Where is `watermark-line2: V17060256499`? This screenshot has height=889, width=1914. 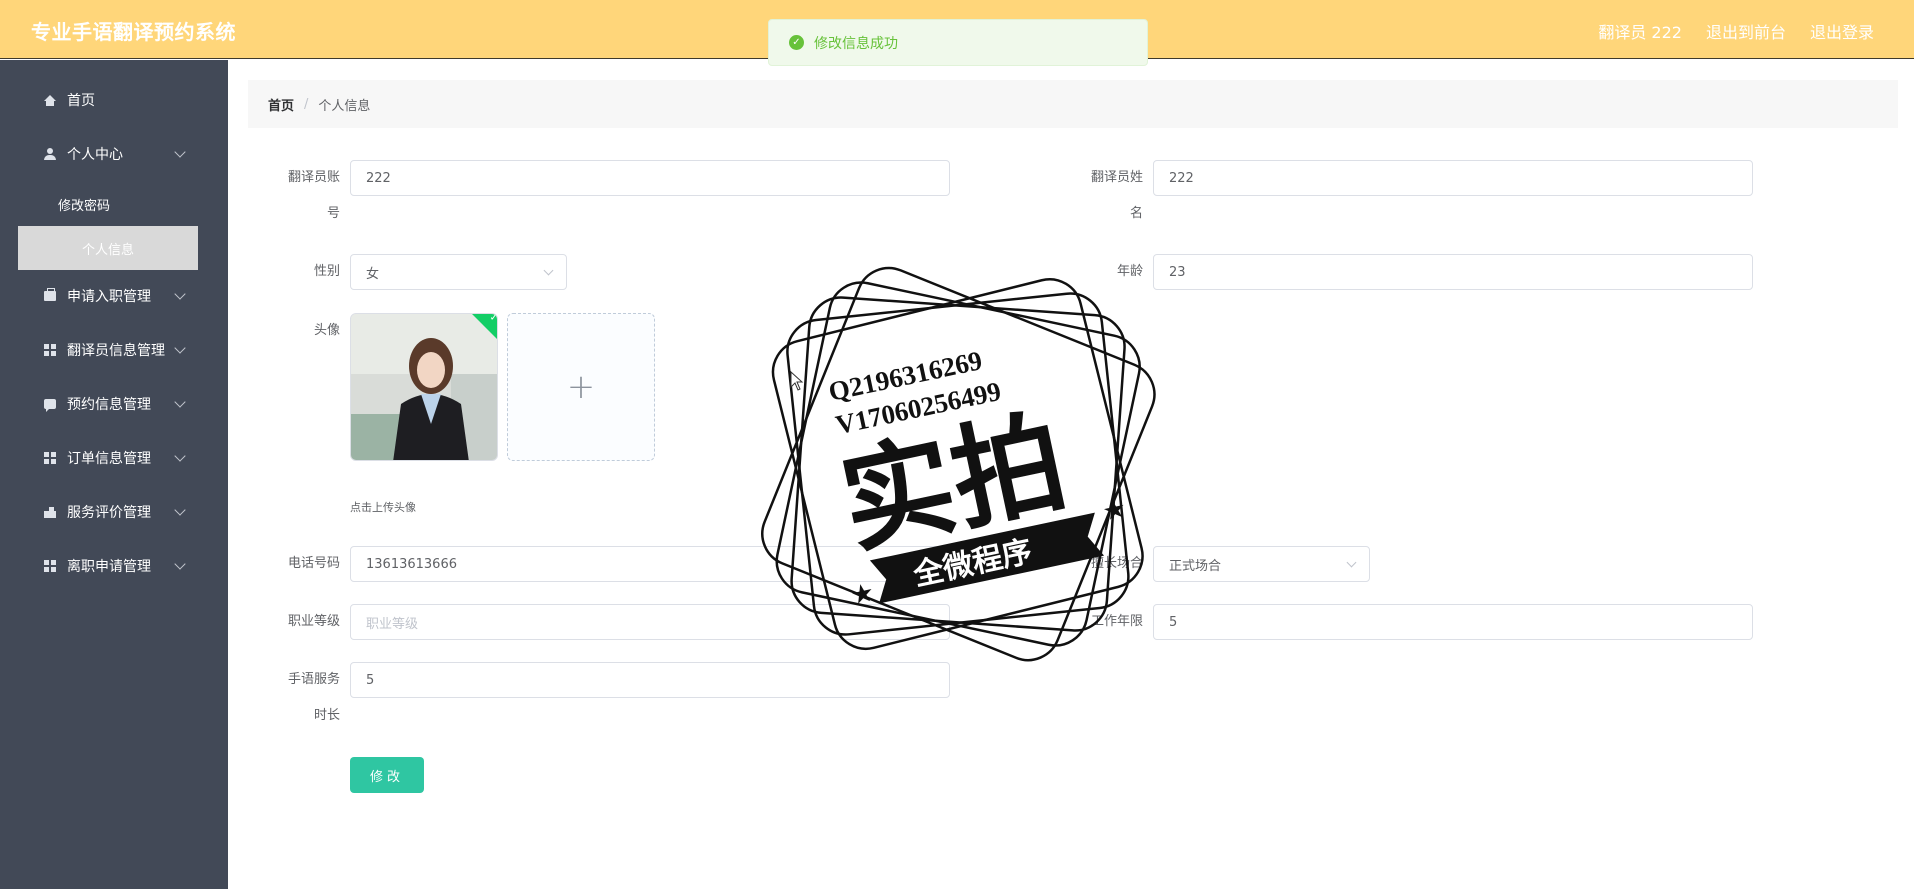 watermark-line2: V17060256499 is located at coordinates (918, 408).